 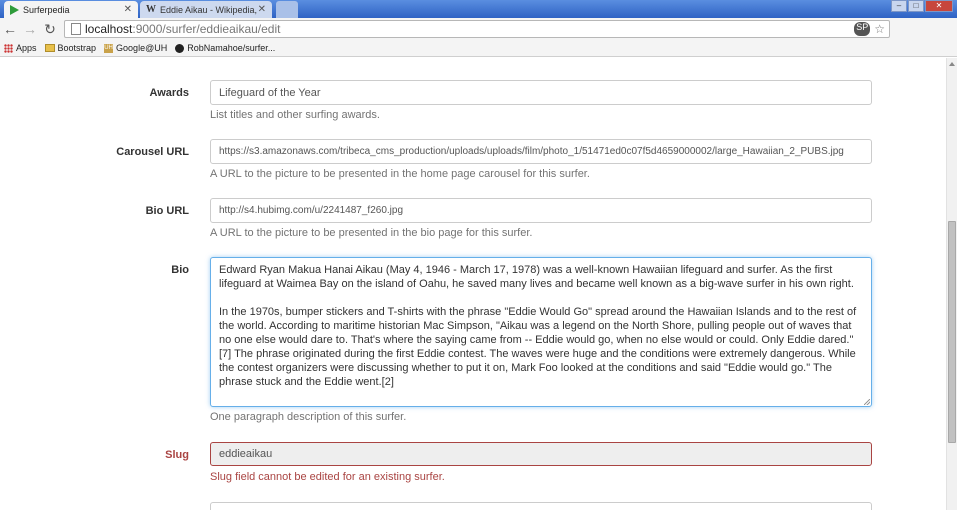 I want to click on bookmark-google-uh: UH Google@UH, so click(x=135, y=48).